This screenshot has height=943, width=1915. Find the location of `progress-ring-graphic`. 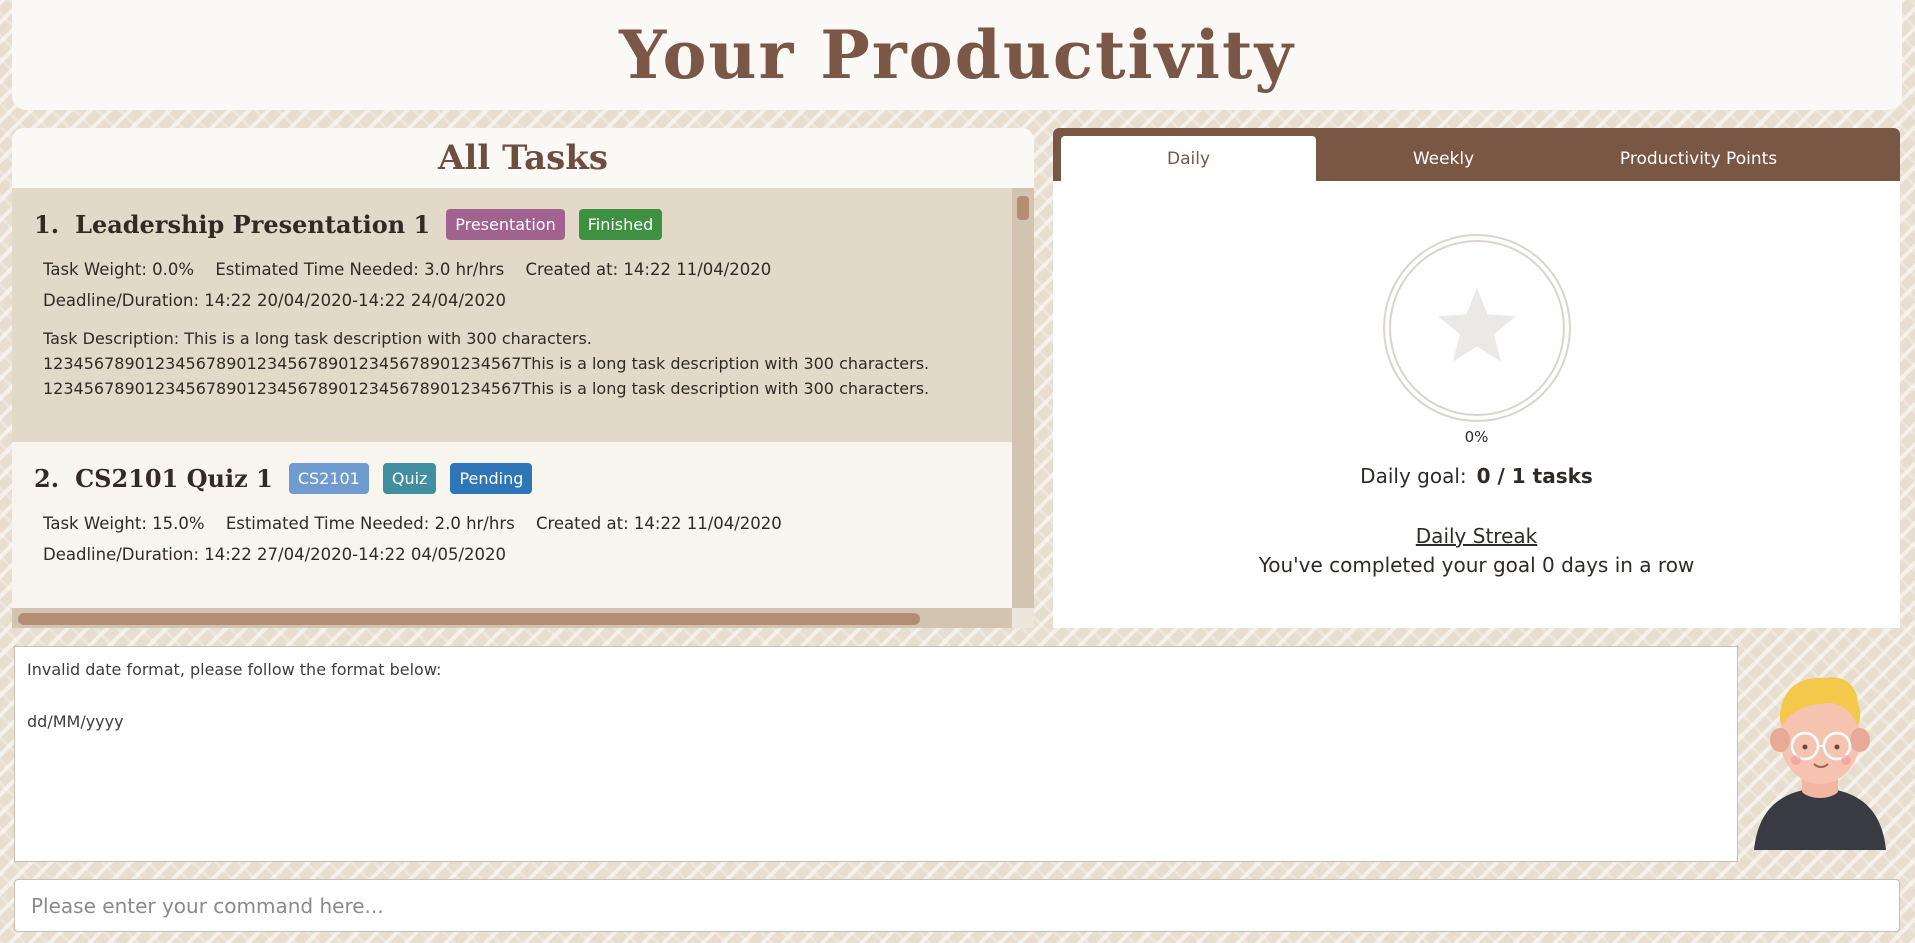

progress-ring-graphic is located at coordinates (1477, 328).